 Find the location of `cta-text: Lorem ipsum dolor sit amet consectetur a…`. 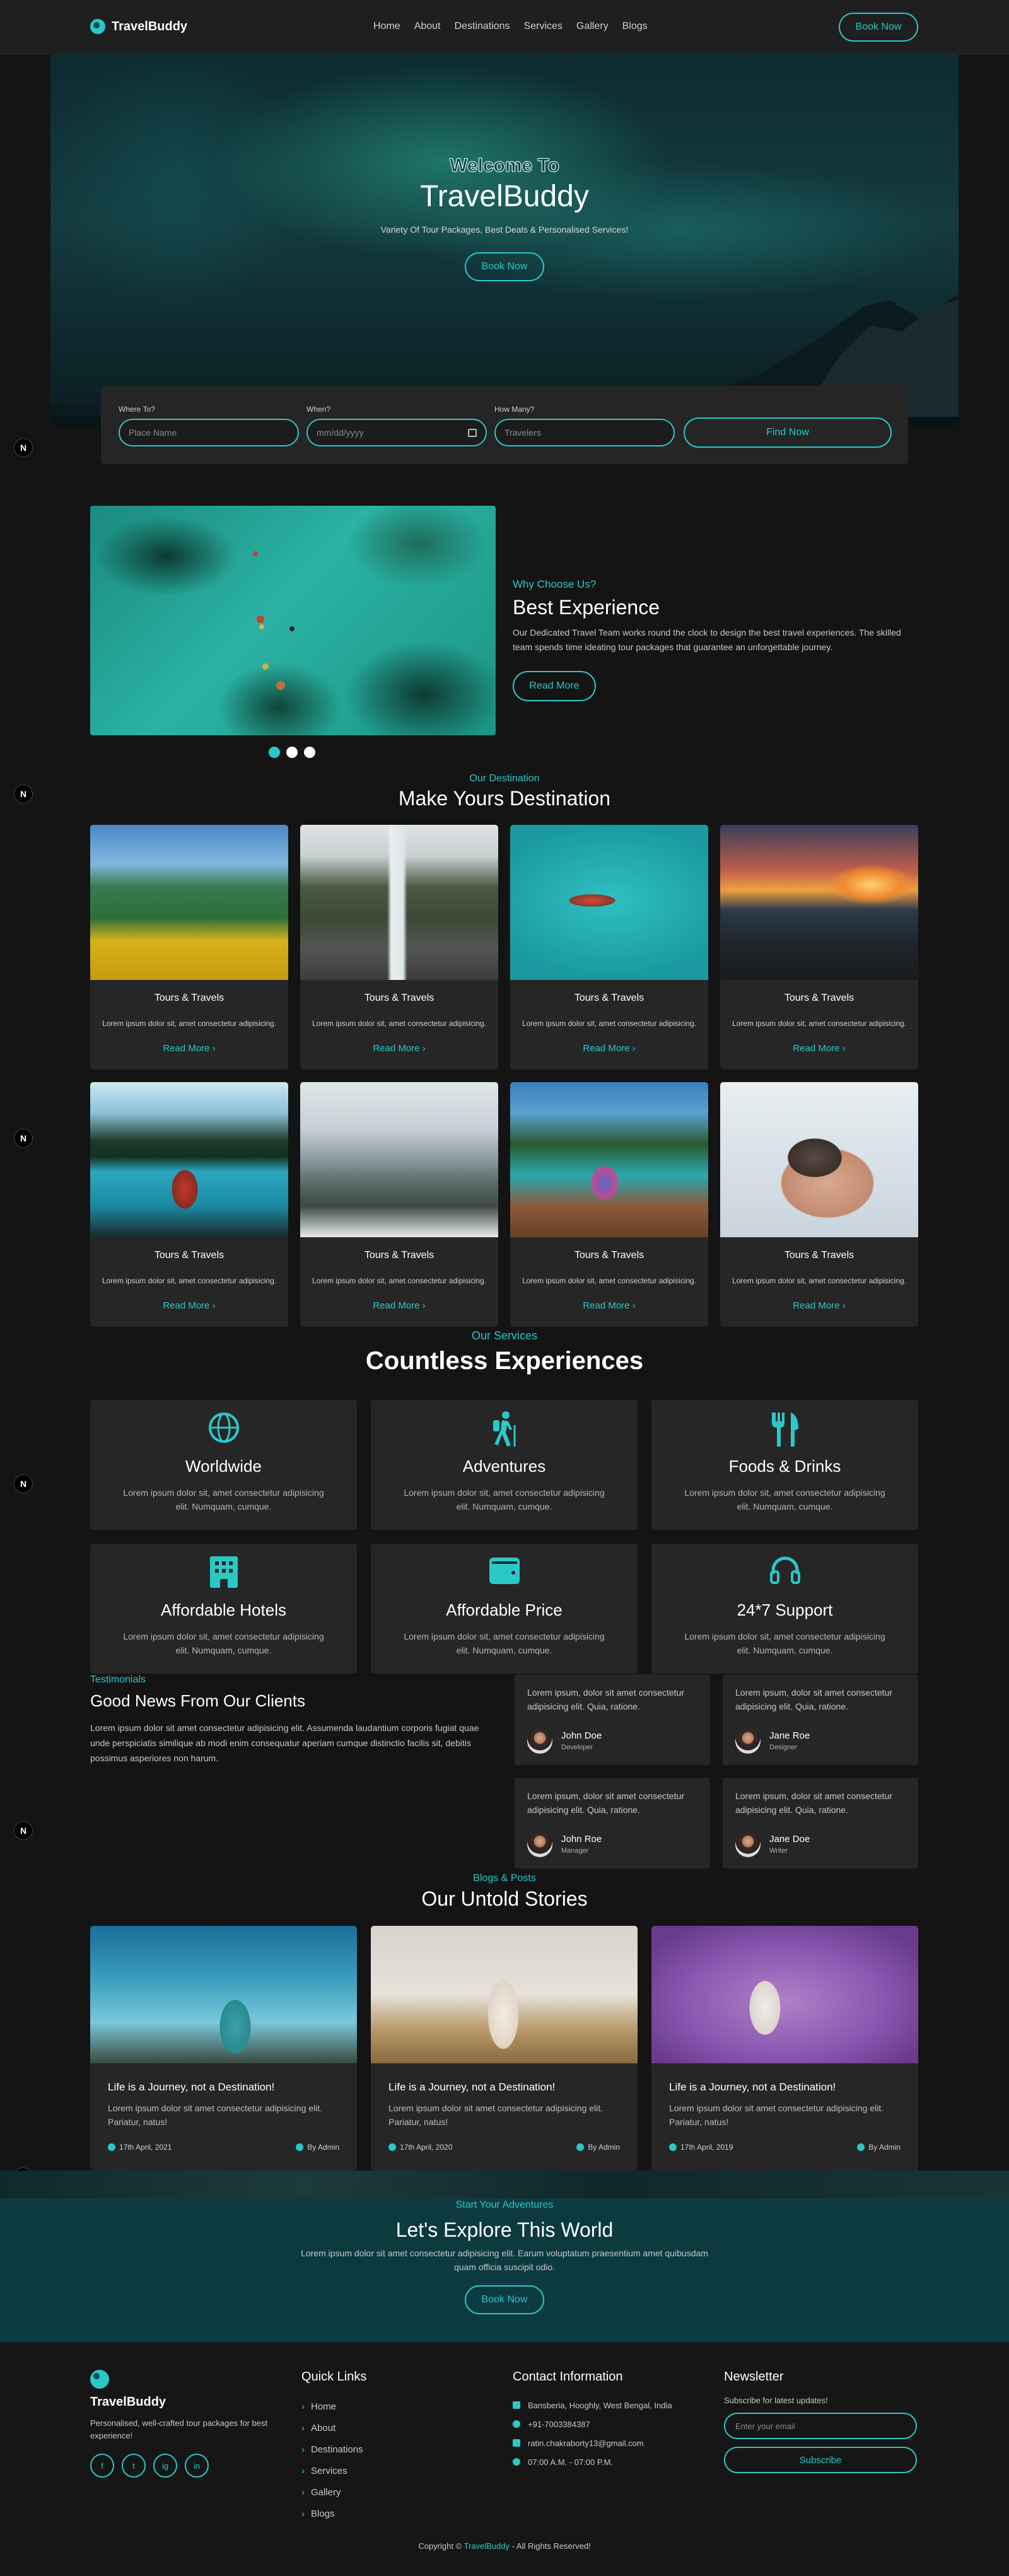

cta-text: Lorem ipsum dolor sit amet consectetur a… is located at coordinates (504, 2260).